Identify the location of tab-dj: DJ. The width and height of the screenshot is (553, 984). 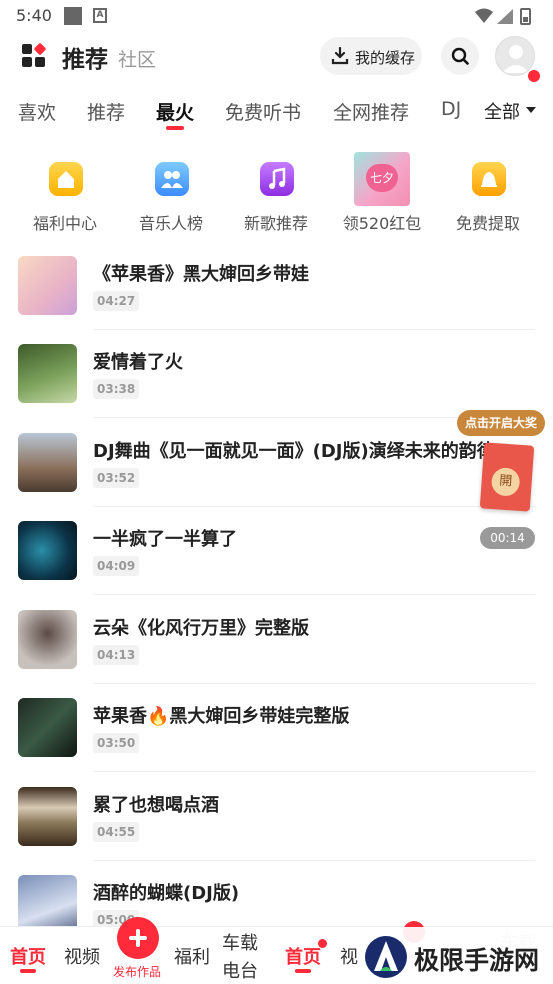
(451, 109).